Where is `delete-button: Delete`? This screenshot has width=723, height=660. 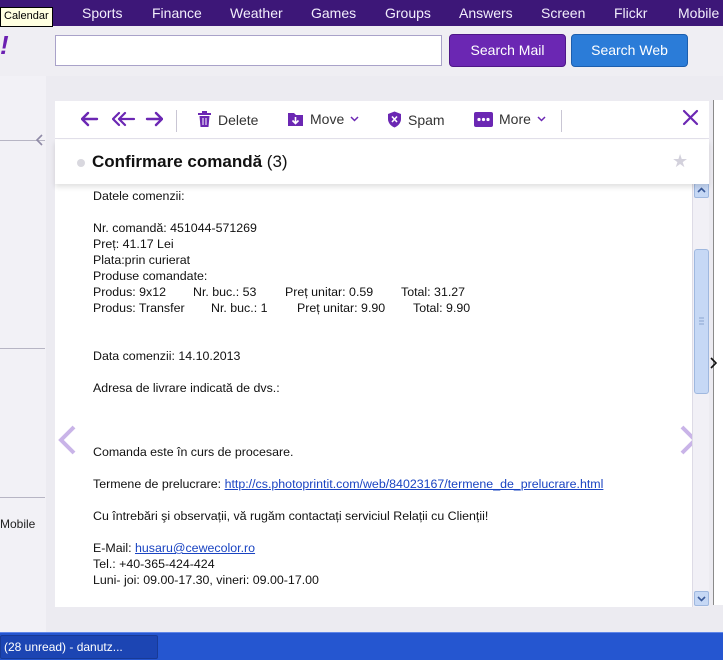 delete-button: Delete is located at coordinates (227, 119).